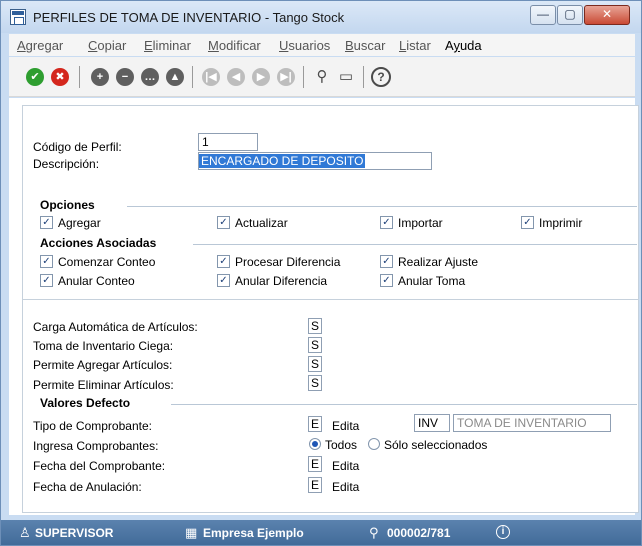 This screenshot has width=642, height=546. Describe the element at coordinates (253, 533) in the screenshot. I see `status-company: Empresa Ejemplo` at that location.